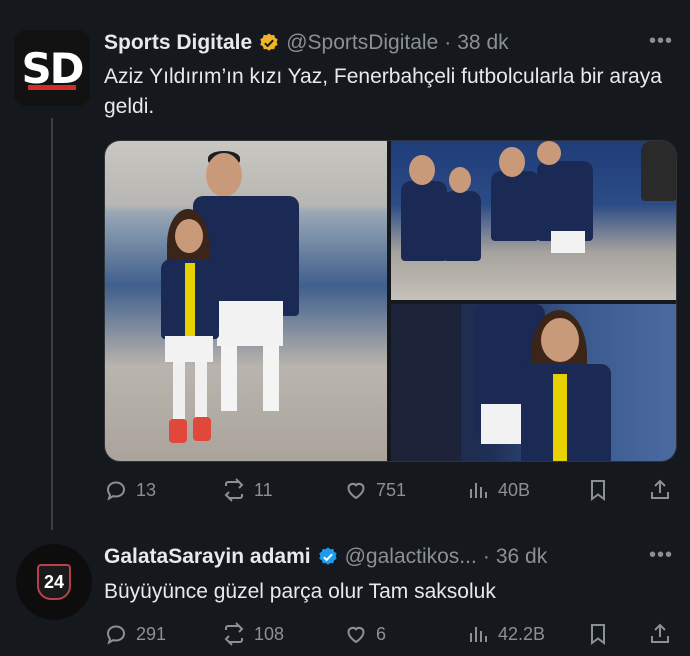 This screenshot has width=690, height=656. What do you see at coordinates (375, 490) in the screenshot?
I see `like-button: 751` at bounding box center [375, 490].